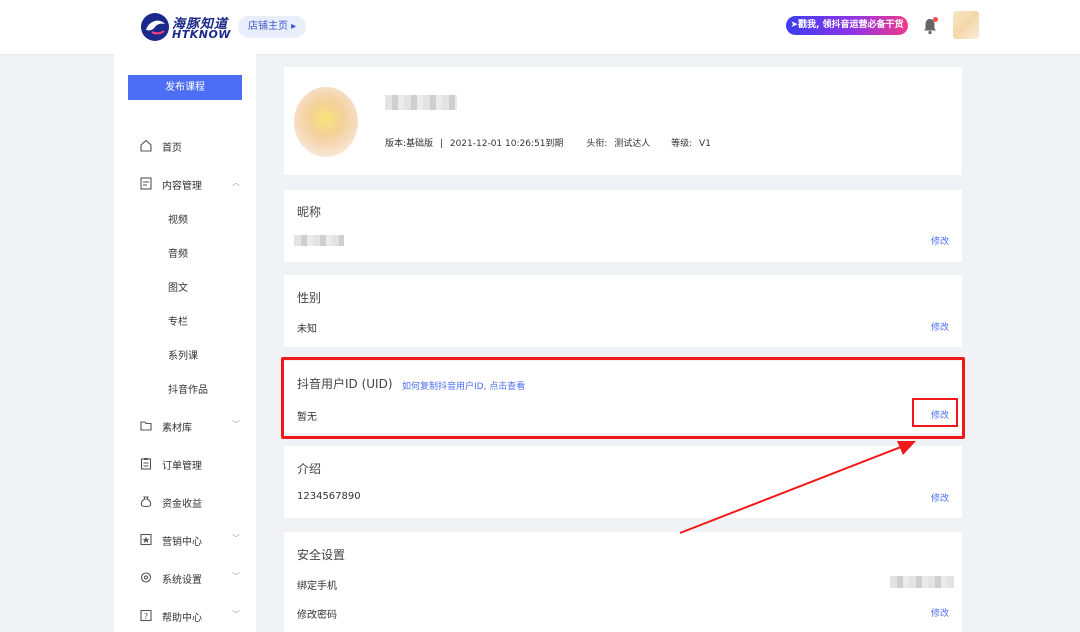 The image size is (1080, 632). Describe the element at coordinates (940, 326) in the screenshot. I see `edit-gender-link: 修改` at that location.